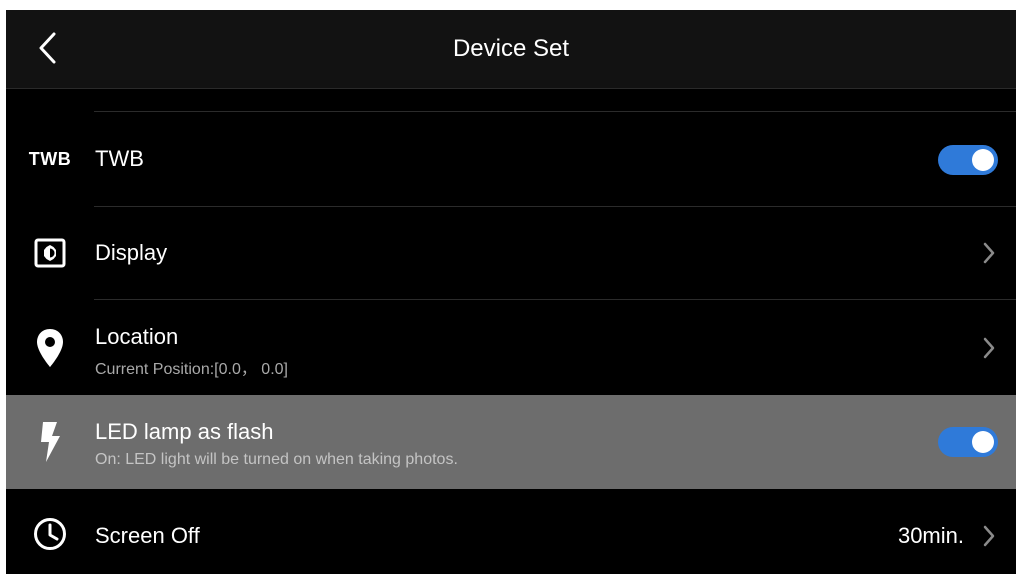 Image resolution: width=1022 pixels, height=574 pixels. Describe the element at coordinates (50, 348) in the screenshot. I see `location-pin-icon` at that location.